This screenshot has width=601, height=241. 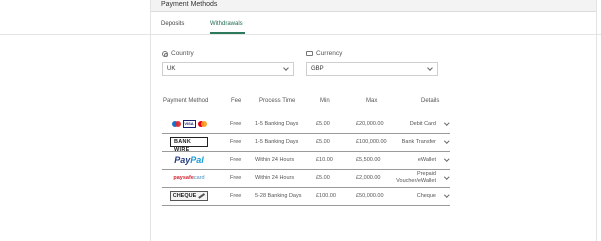 I want to click on country-label: Country, so click(x=178, y=53).